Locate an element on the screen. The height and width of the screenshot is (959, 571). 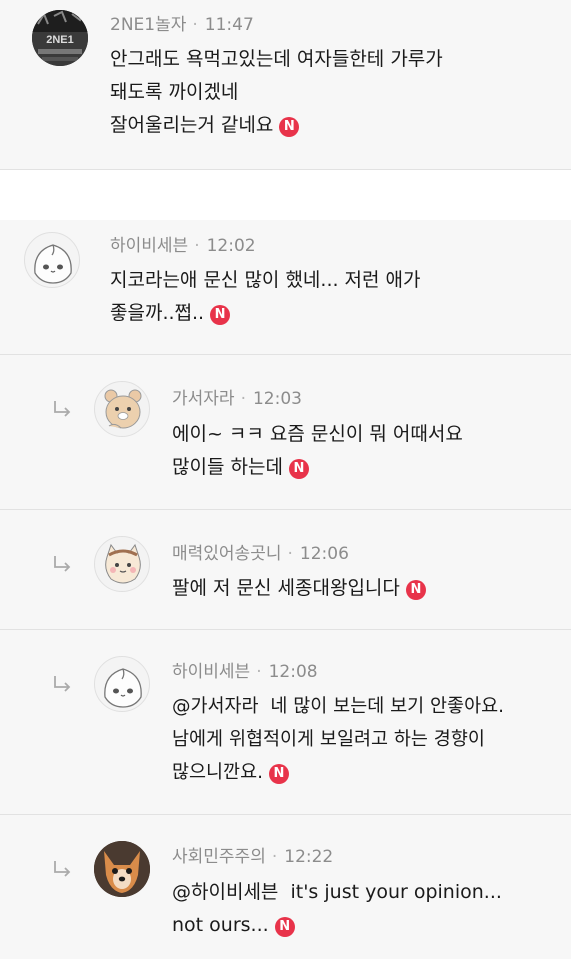
dog-photo-icon is located at coordinates (122, 869).